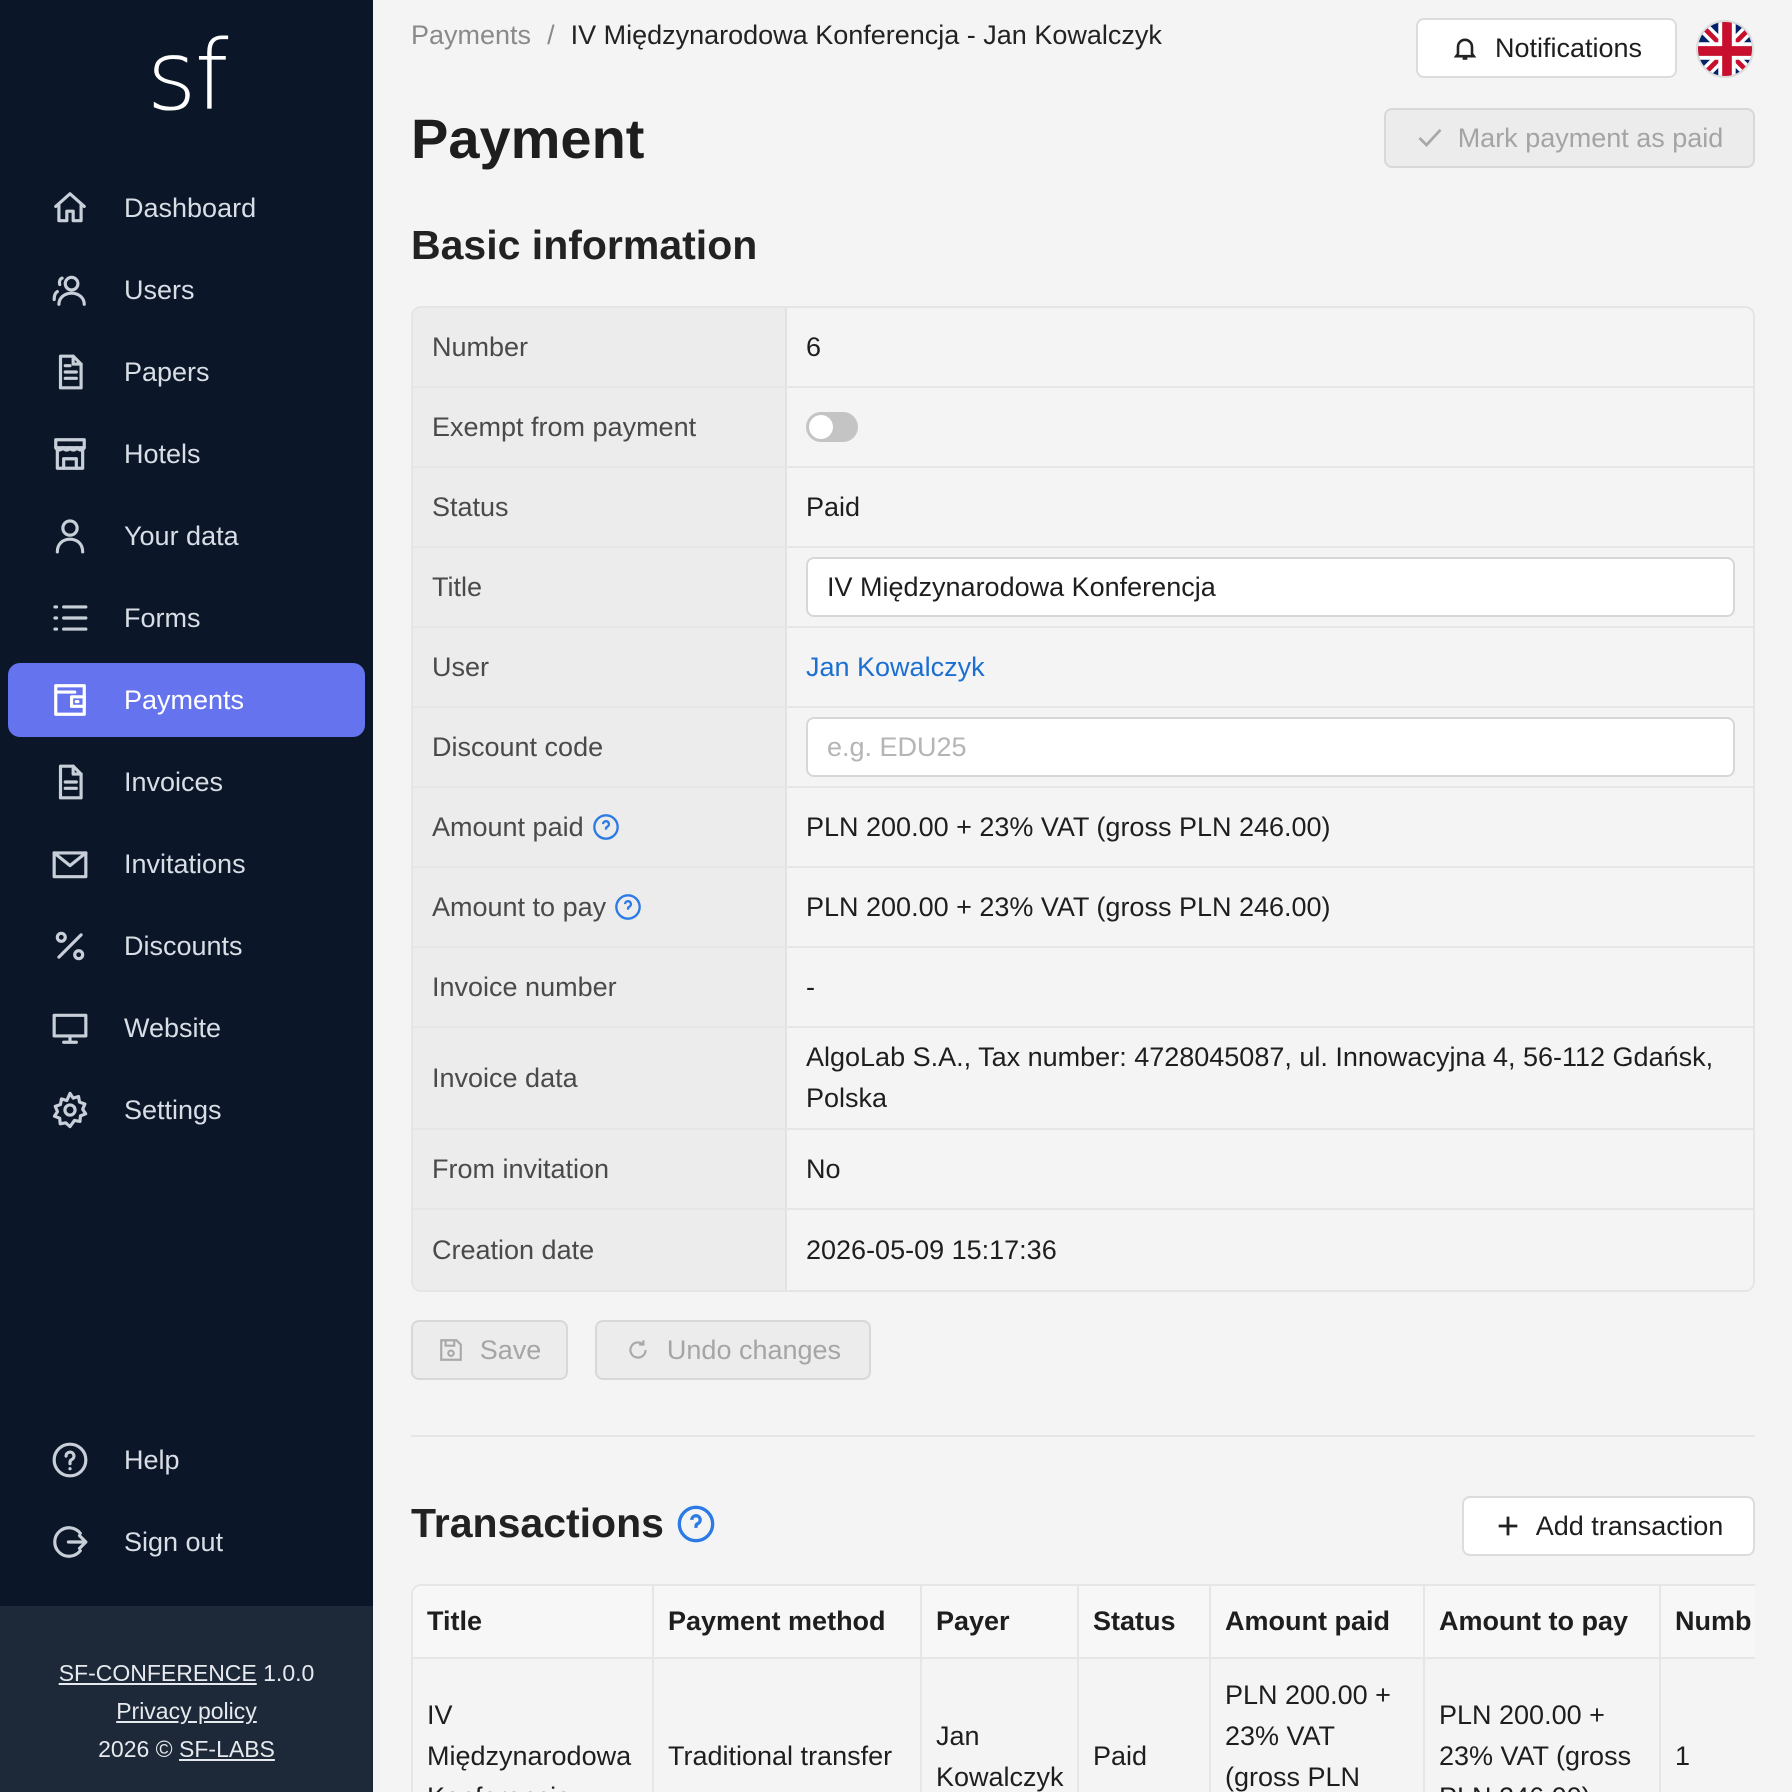 This screenshot has width=1792, height=1792. What do you see at coordinates (227, 1749) in the screenshot?
I see `company-link: SF-LABS` at bounding box center [227, 1749].